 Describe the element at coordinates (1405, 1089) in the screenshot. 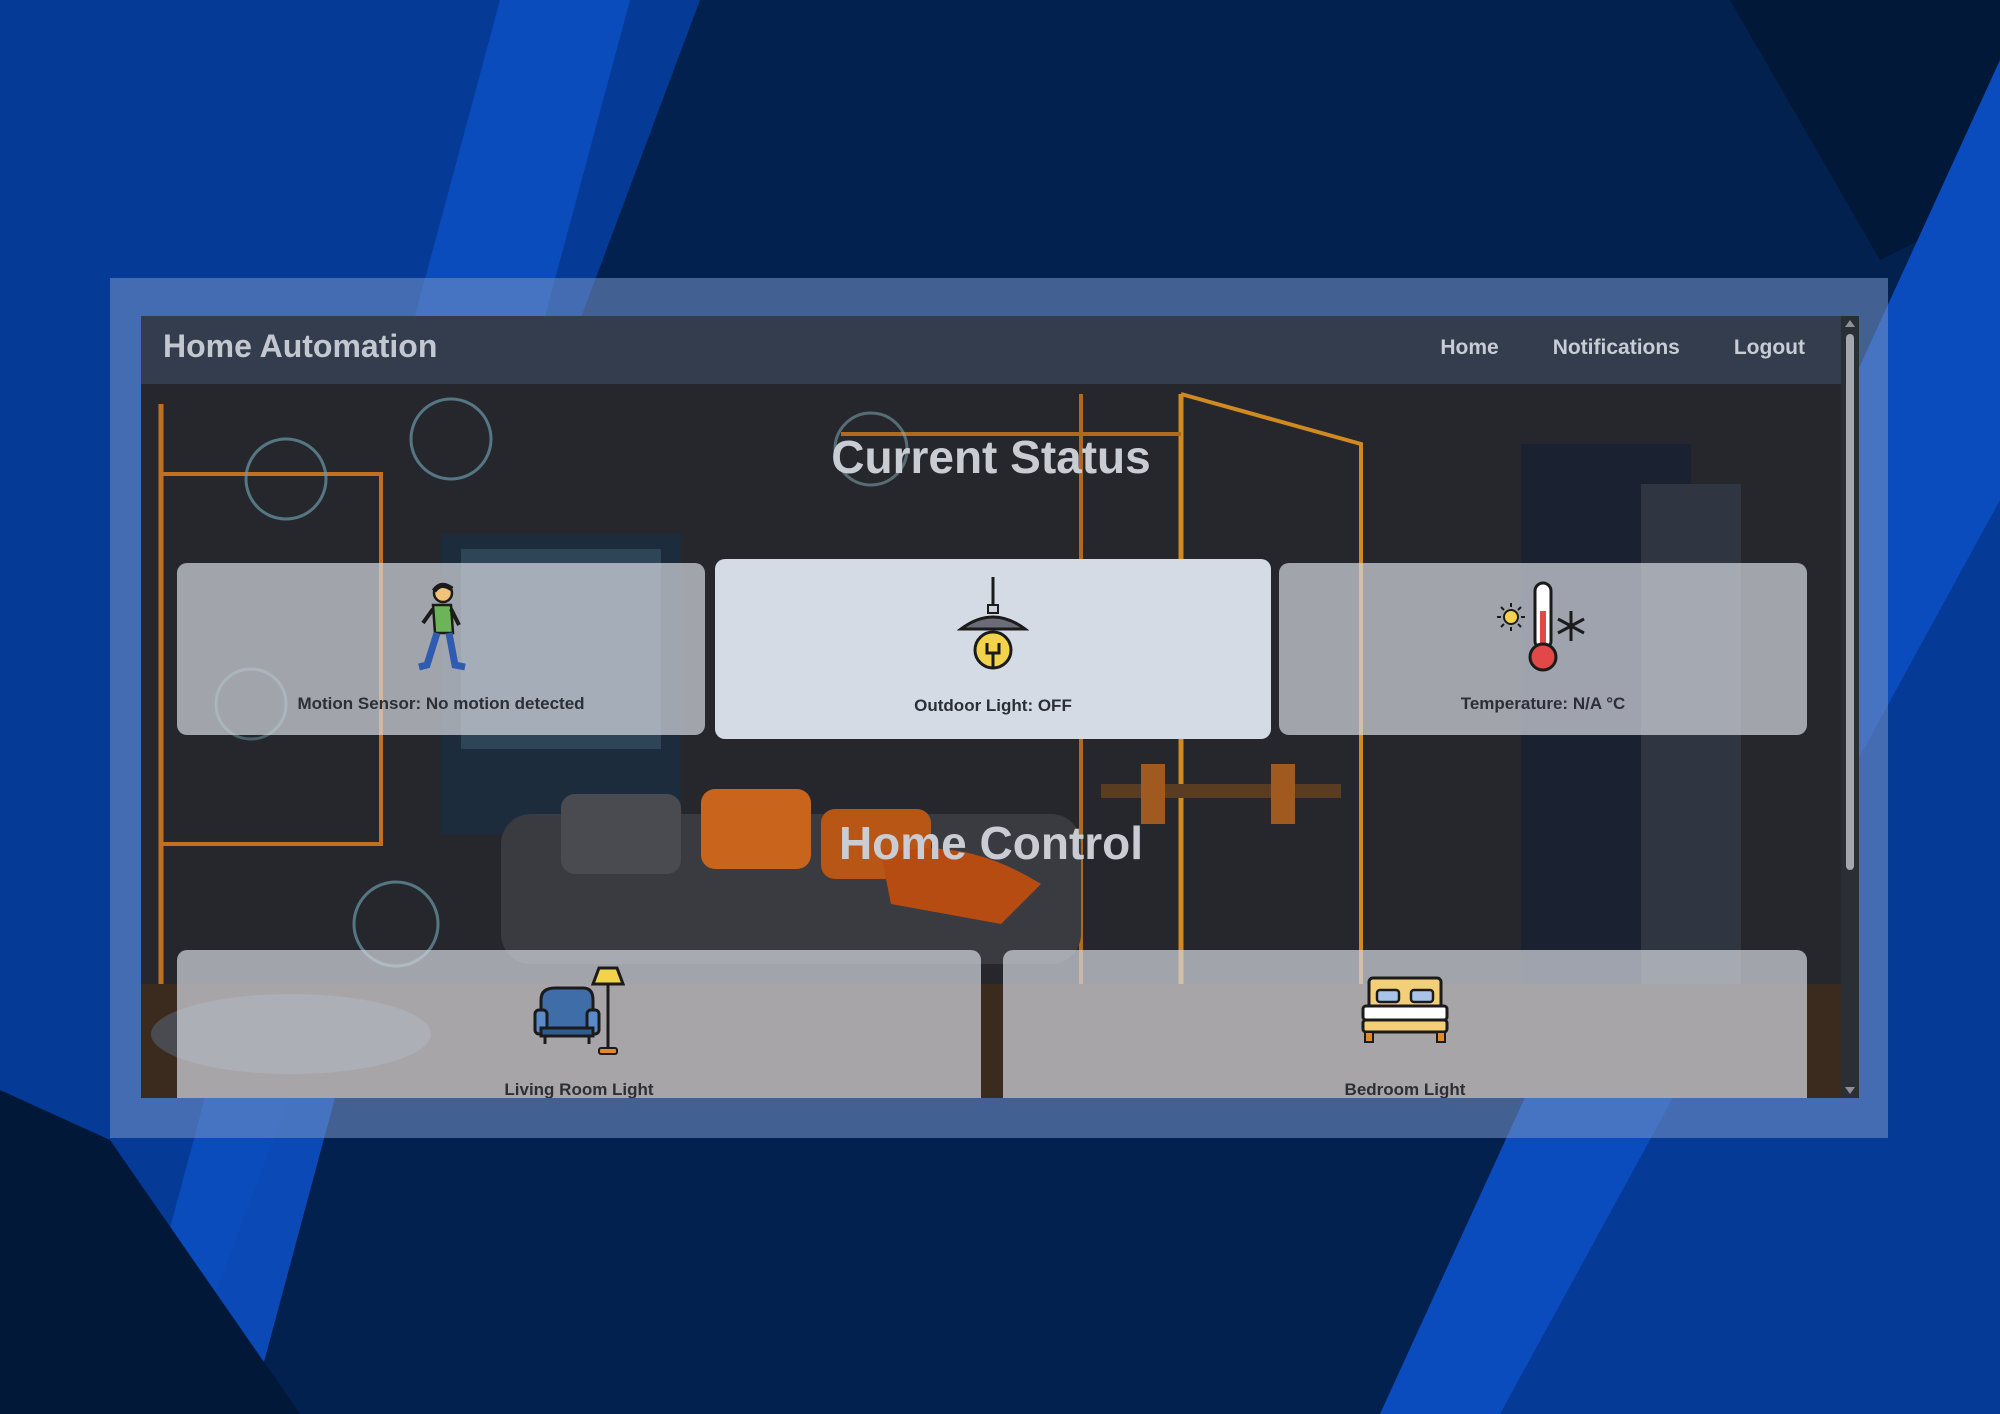

I see `bedroom-light-label: Bedroom Light` at that location.